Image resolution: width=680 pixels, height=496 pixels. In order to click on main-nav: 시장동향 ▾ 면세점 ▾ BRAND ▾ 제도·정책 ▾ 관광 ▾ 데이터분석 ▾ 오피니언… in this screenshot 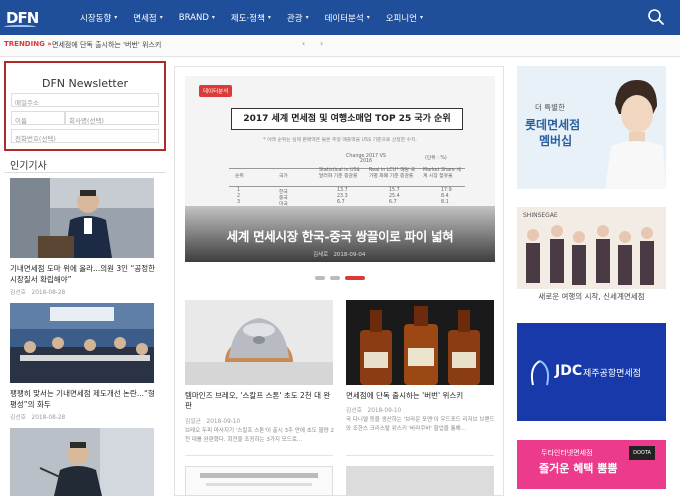, I will do `click(259, 17)`.